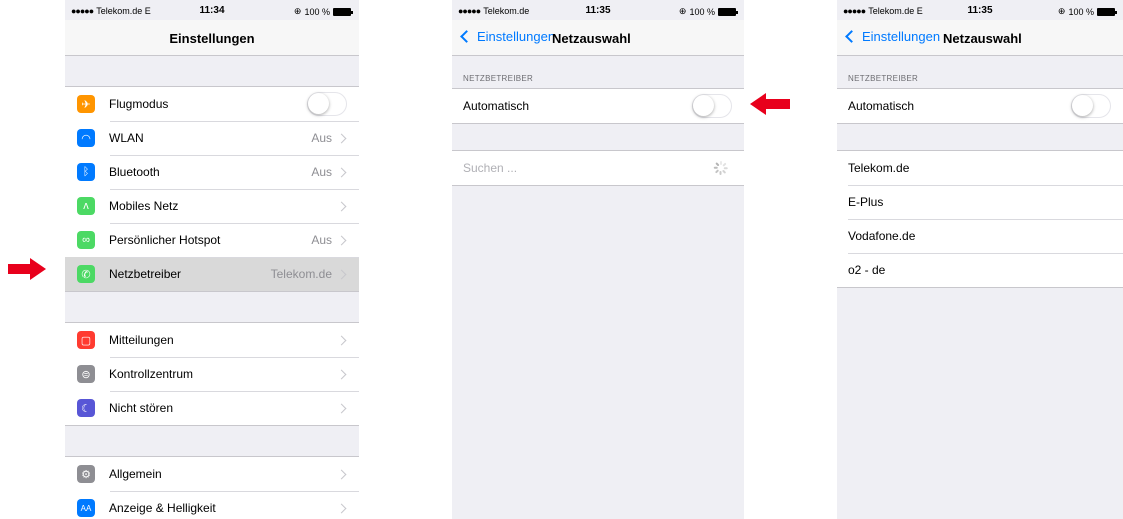  What do you see at coordinates (165, 240) in the screenshot?
I see `settings-row-label: Persönlicher Hotspot` at bounding box center [165, 240].